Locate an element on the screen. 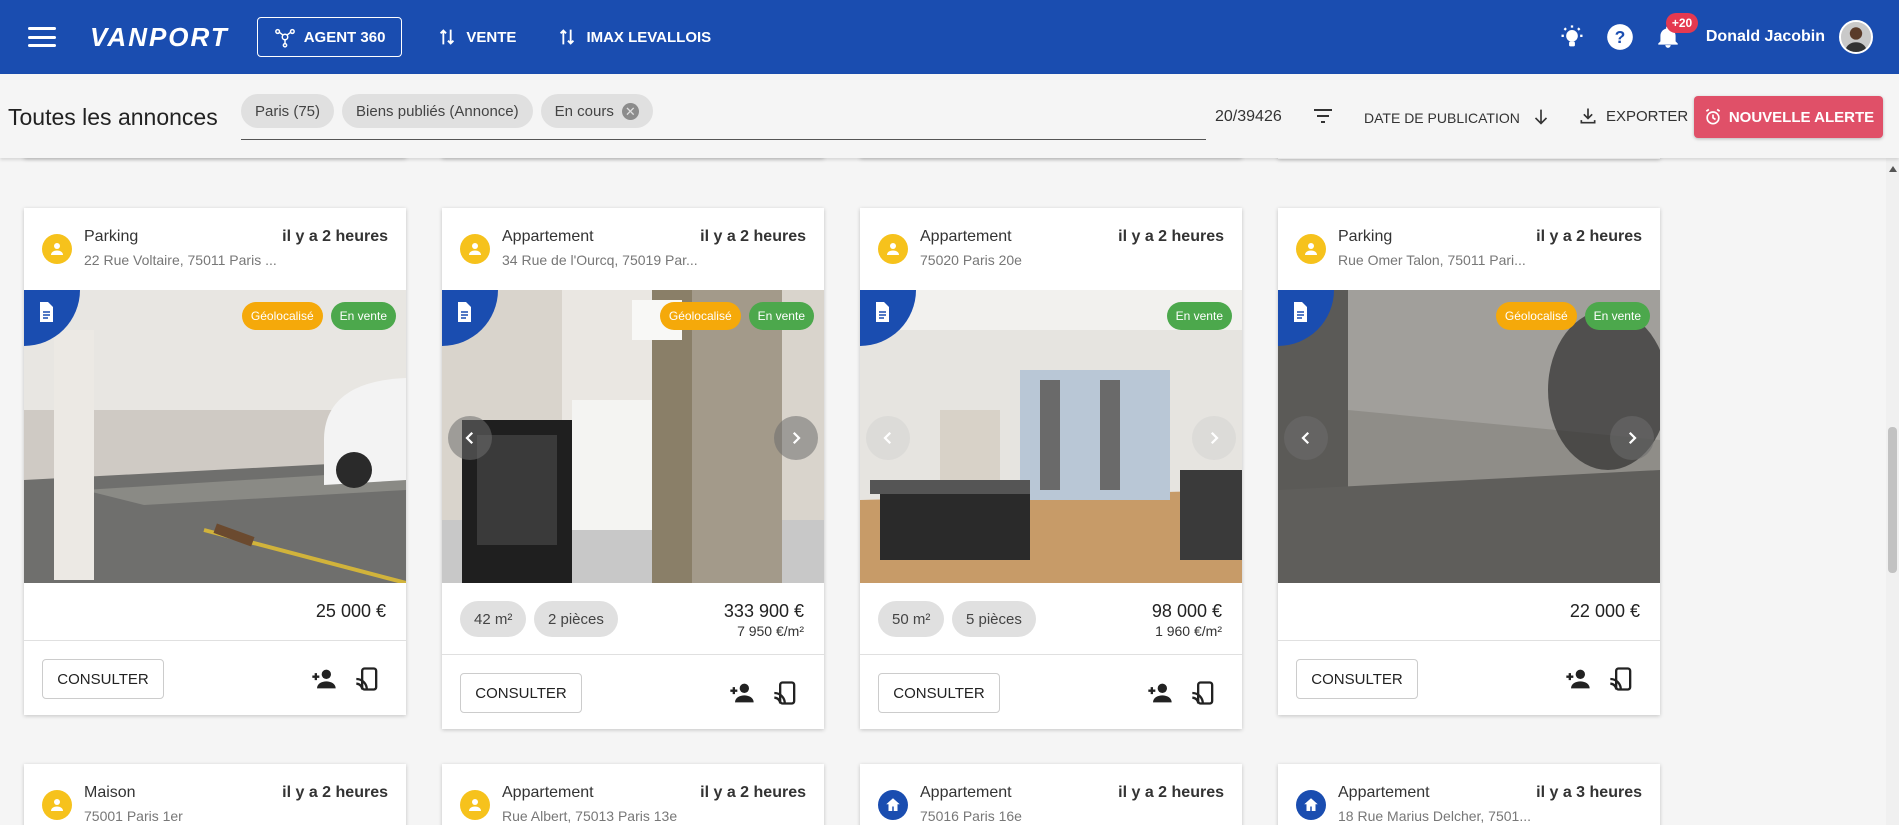 This screenshot has width=1899, height=825. sort-by-date-button: DATE DE PUBLICATION is located at coordinates (1442, 118).